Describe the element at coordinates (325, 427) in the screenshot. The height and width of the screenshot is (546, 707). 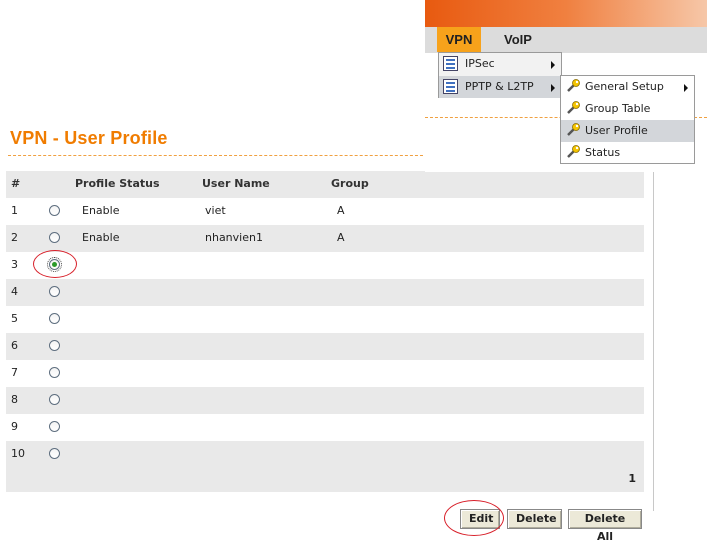
I see `table-row: 9` at that location.